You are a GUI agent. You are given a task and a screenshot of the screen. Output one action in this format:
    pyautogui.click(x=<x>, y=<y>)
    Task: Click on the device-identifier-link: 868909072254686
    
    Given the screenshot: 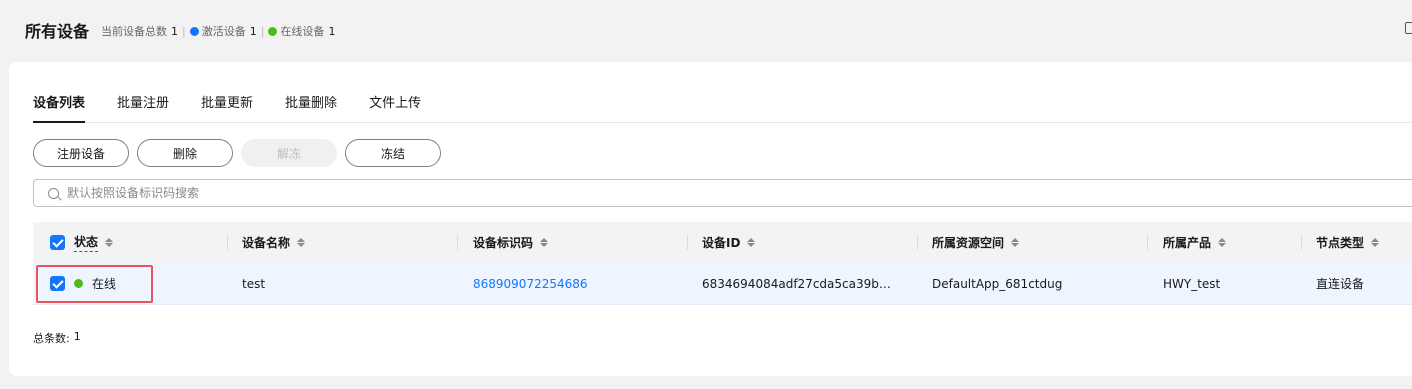 What is the action you would take?
    pyautogui.click(x=530, y=283)
    